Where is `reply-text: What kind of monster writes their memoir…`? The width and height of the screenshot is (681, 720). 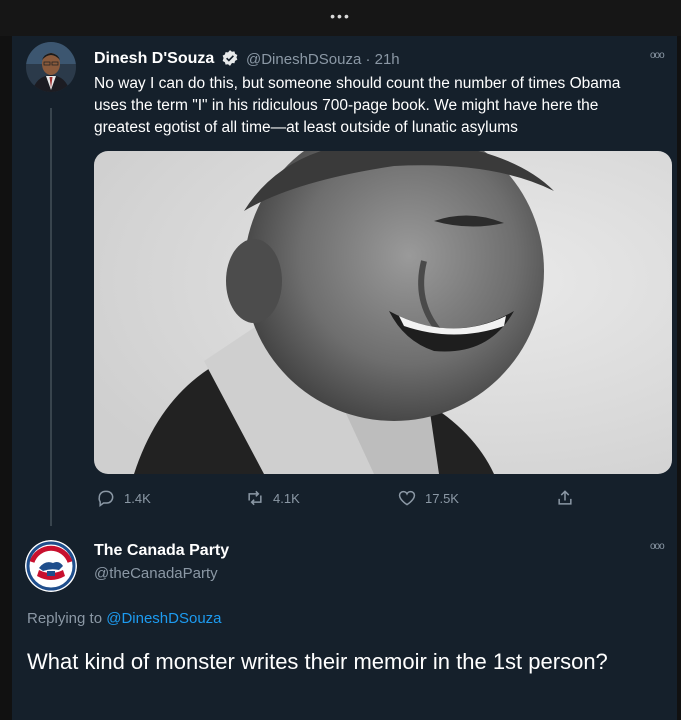
reply-text: What kind of monster writes their memoir… is located at coordinates (317, 661).